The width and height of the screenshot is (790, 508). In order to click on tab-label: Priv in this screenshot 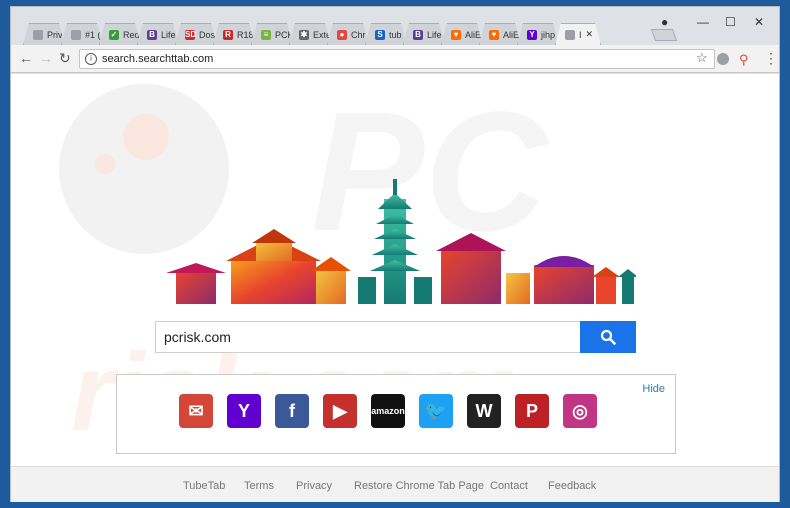, I will do `click(55, 34)`.